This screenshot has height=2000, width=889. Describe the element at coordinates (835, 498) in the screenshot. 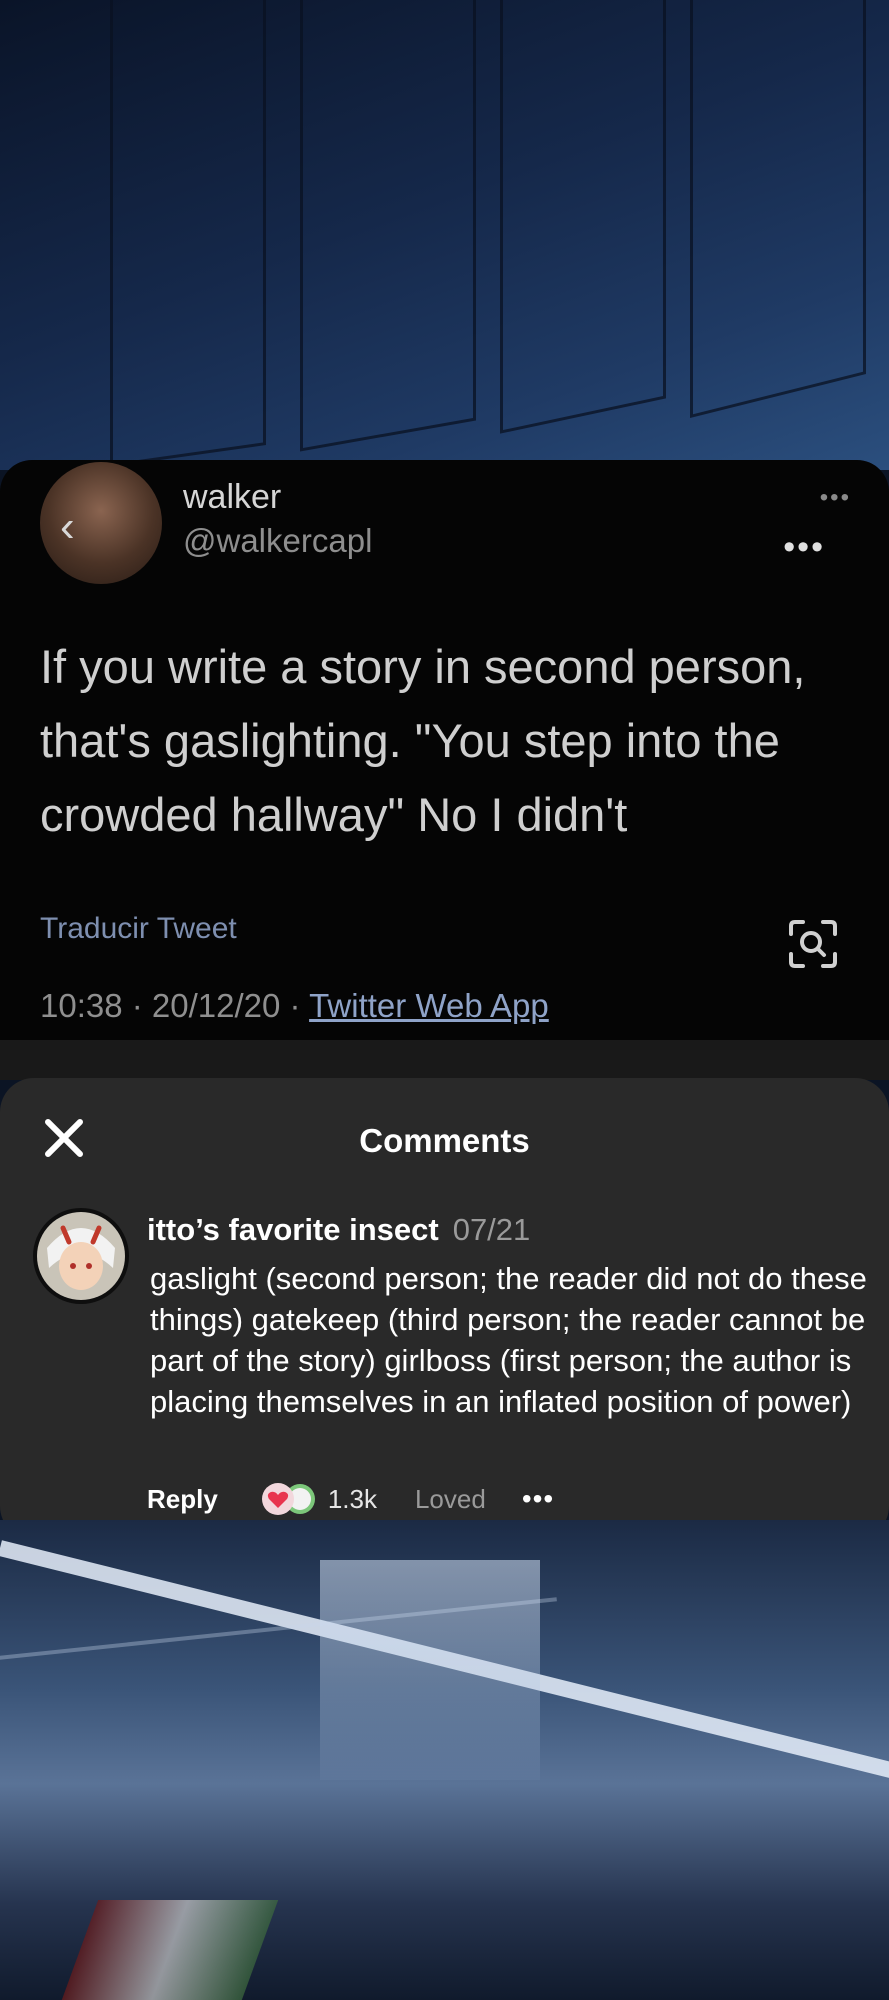

I see `more-icon: •••` at that location.